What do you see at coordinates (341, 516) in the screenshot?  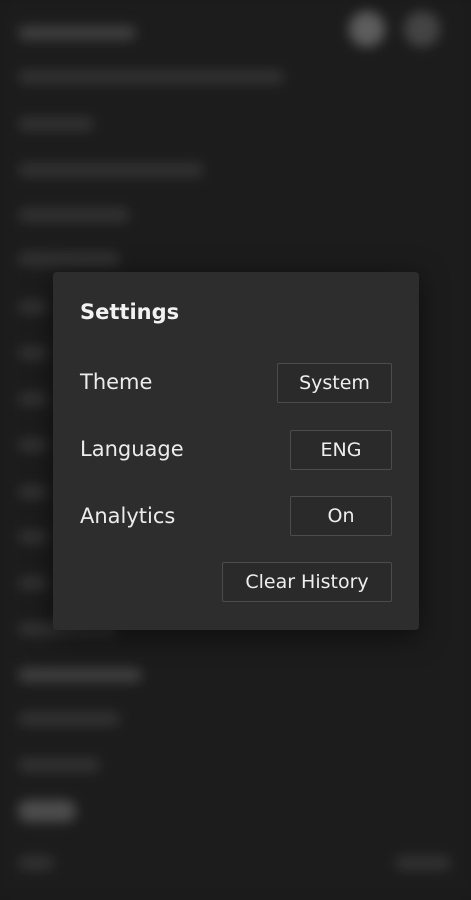 I see `analytics-toggle-button: On` at bounding box center [341, 516].